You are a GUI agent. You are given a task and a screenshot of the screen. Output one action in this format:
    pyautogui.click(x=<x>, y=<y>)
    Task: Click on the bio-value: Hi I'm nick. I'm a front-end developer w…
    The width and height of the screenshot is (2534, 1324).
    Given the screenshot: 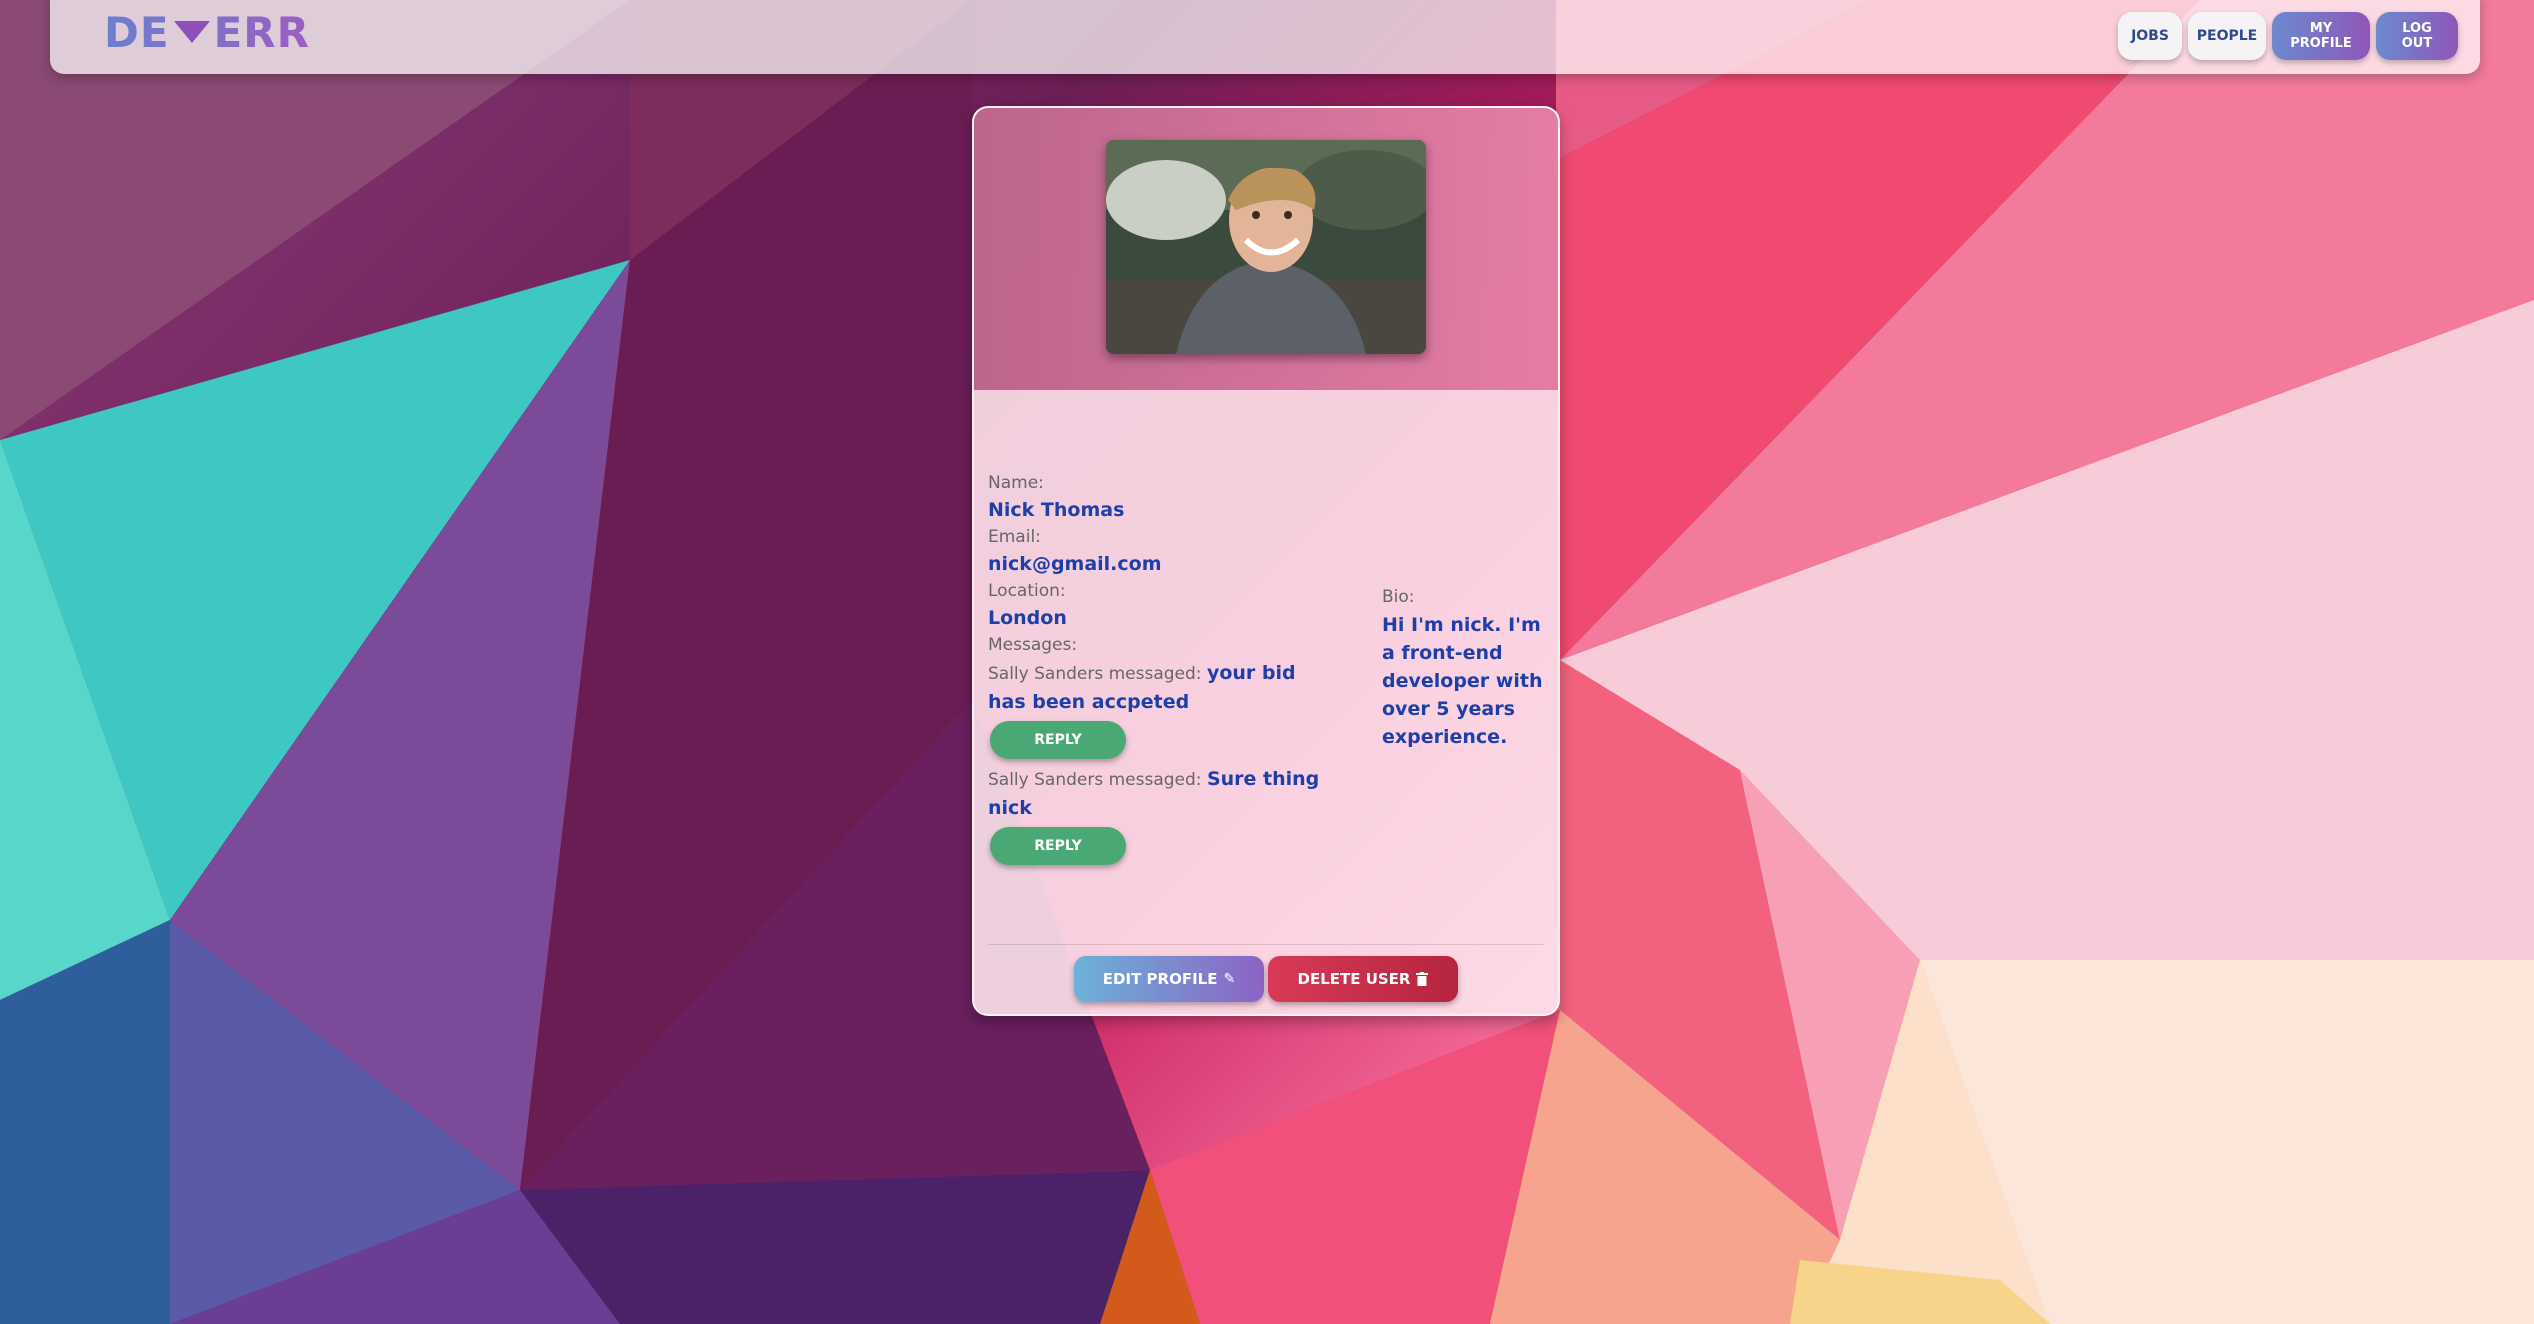 What is the action you would take?
    pyautogui.click(x=1462, y=681)
    